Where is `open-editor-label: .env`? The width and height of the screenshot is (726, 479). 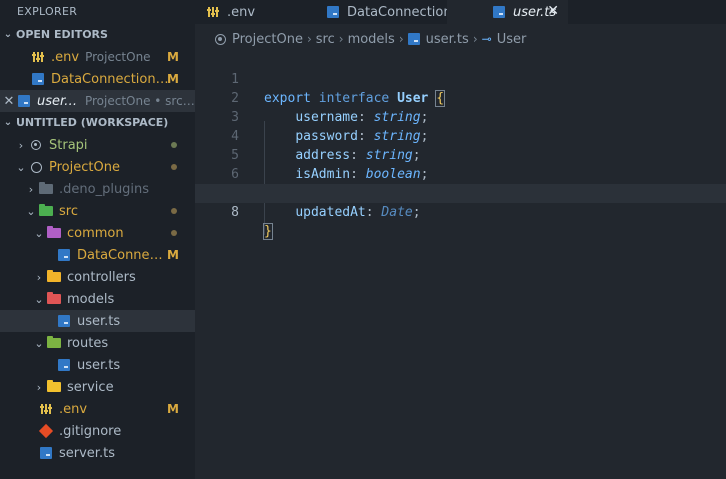 open-editor-label: .env is located at coordinates (65, 57).